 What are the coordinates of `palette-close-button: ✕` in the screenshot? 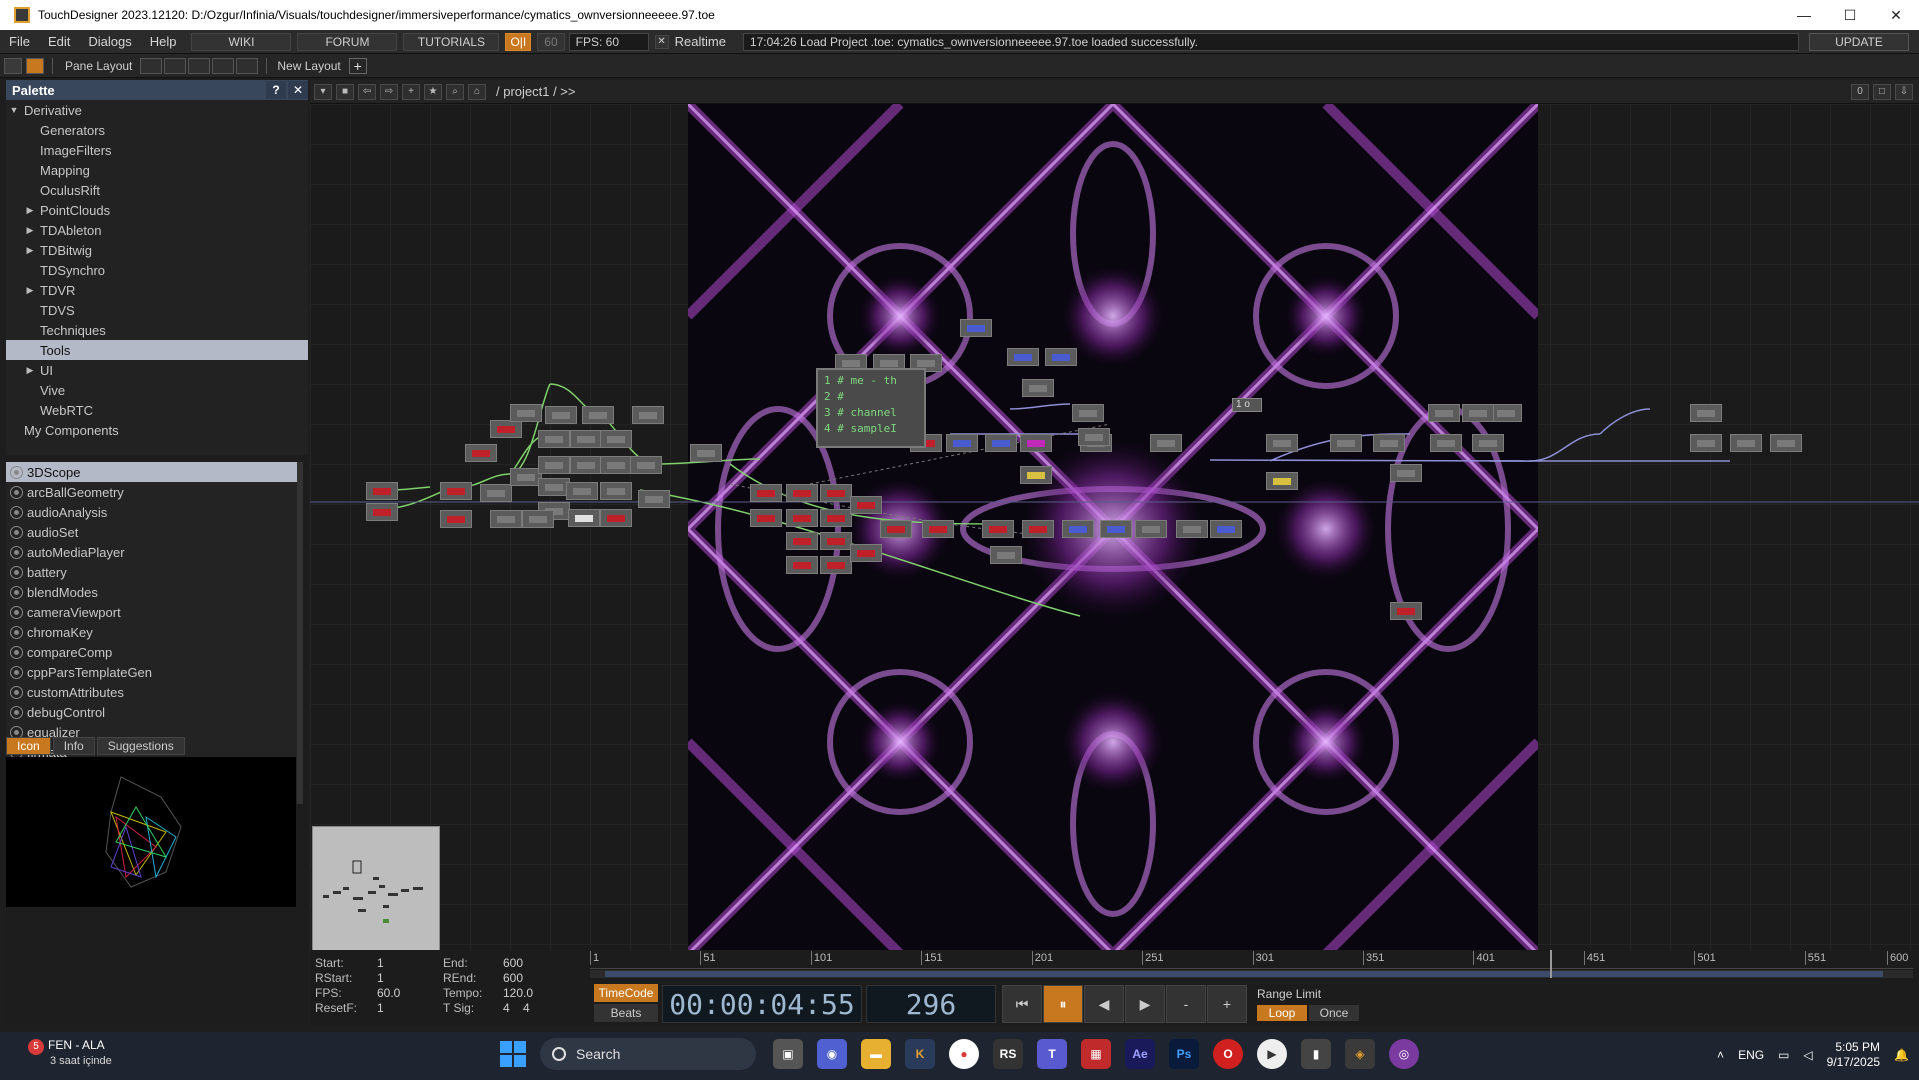 It's located at (298, 90).